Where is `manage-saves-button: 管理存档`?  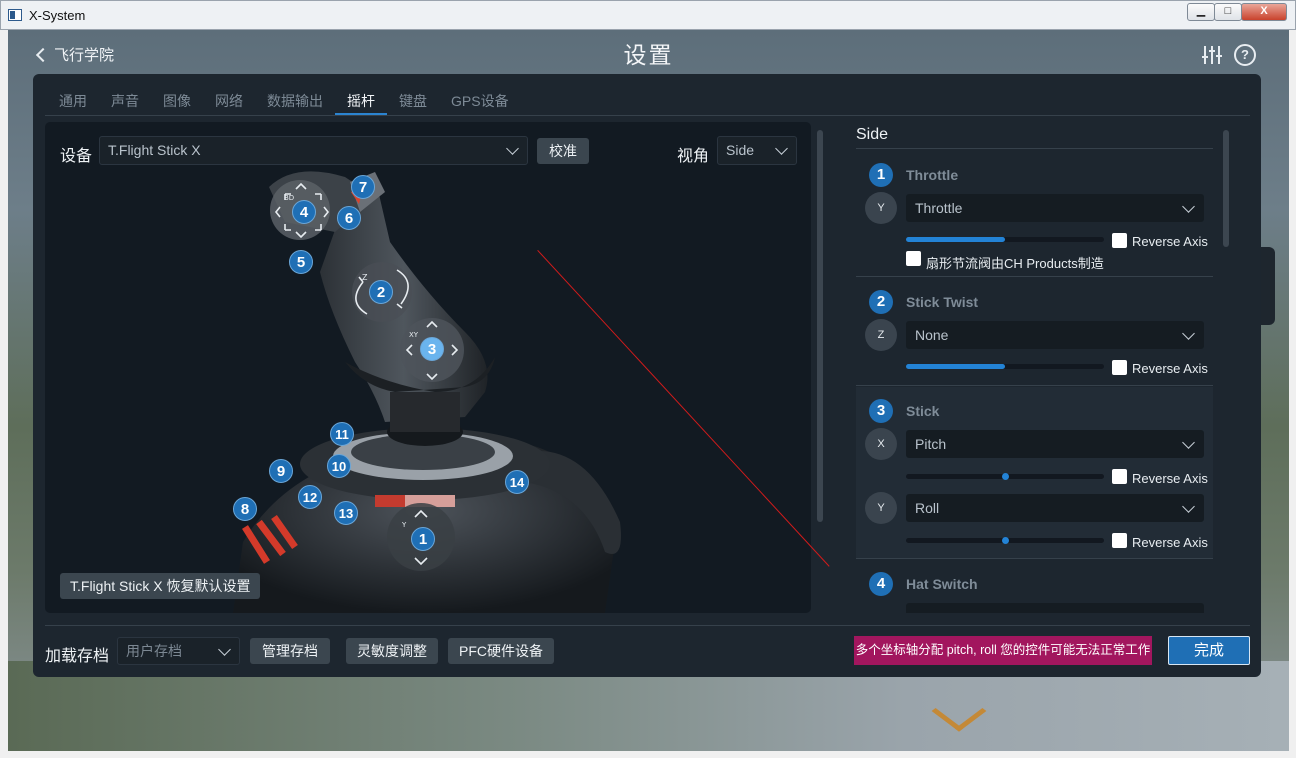 manage-saves-button: 管理存档 is located at coordinates (290, 651).